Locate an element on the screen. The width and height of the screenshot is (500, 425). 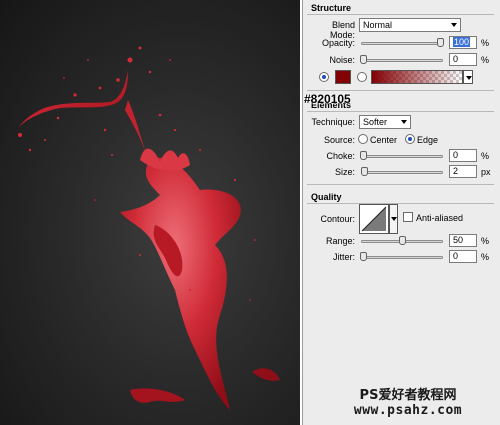
splash-body is located at coordinates (180, 283).